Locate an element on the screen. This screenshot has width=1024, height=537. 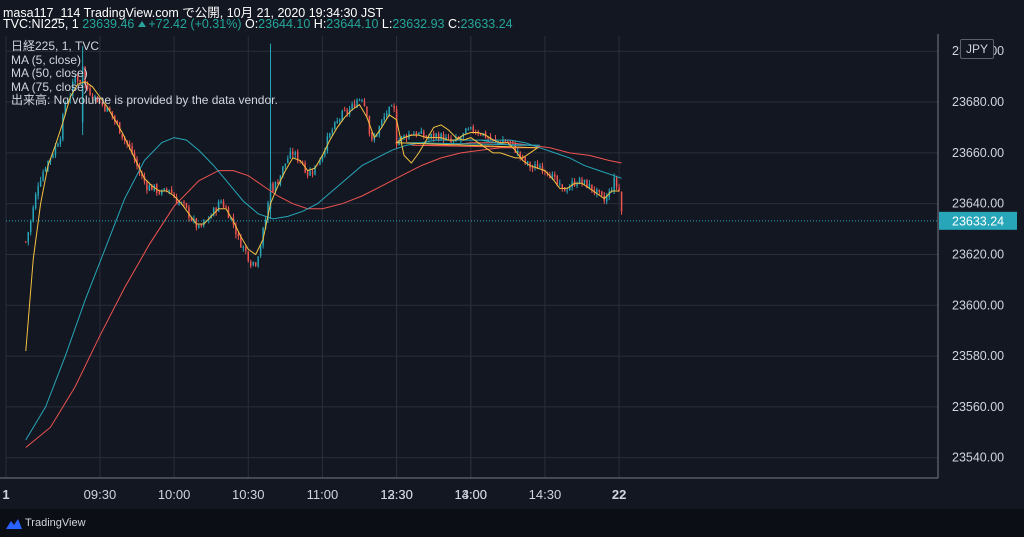
low-value: 23632.93 is located at coordinates (418, 24).